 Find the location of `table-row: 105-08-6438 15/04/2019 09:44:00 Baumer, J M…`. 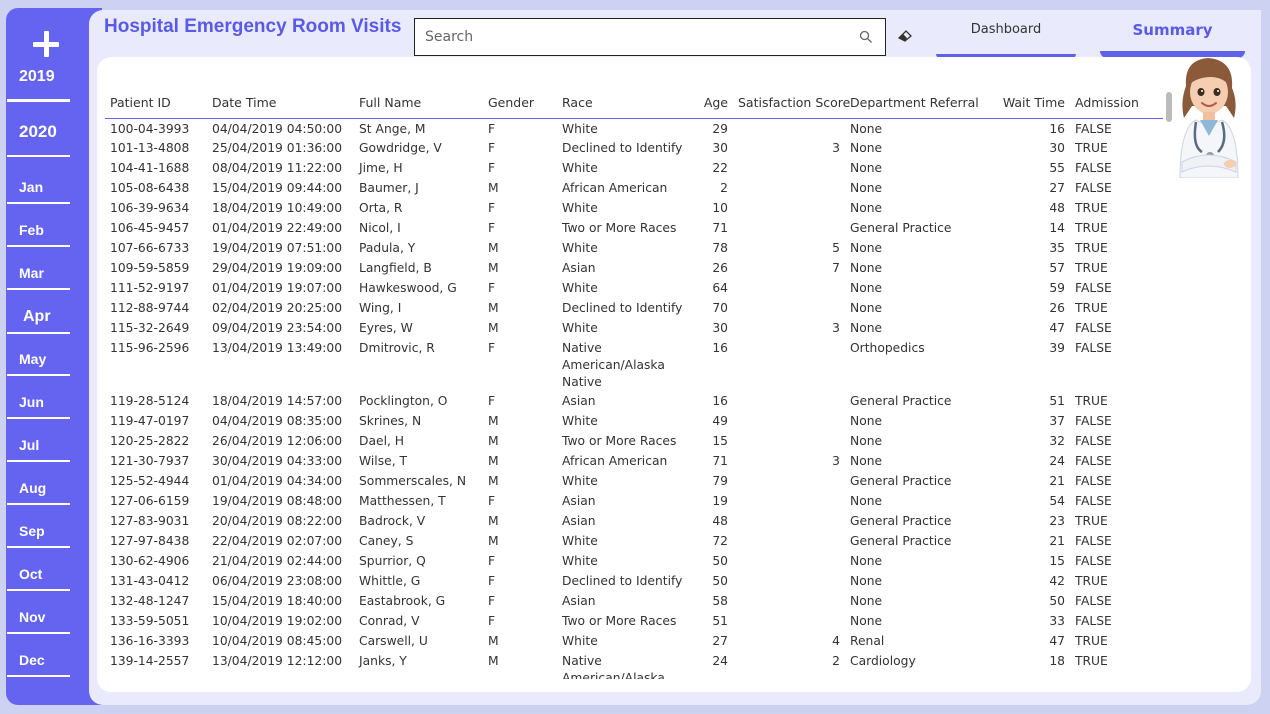

table-row: 105-08-6438 15/04/2019 09:44:00 Baumer, J M… is located at coordinates (634, 188).